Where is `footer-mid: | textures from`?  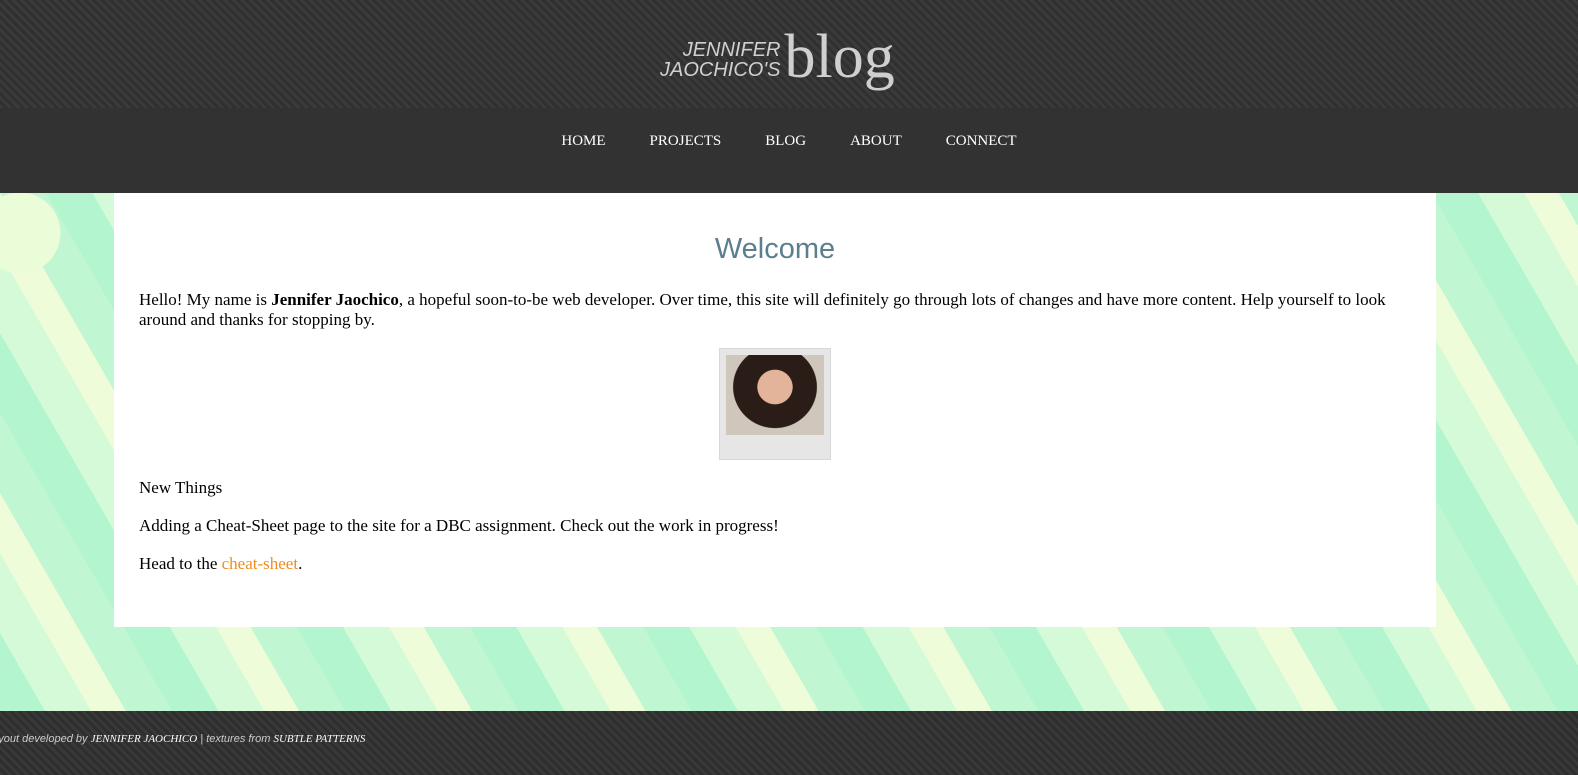
footer-mid: | textures from is located at coordinates (235, 739).